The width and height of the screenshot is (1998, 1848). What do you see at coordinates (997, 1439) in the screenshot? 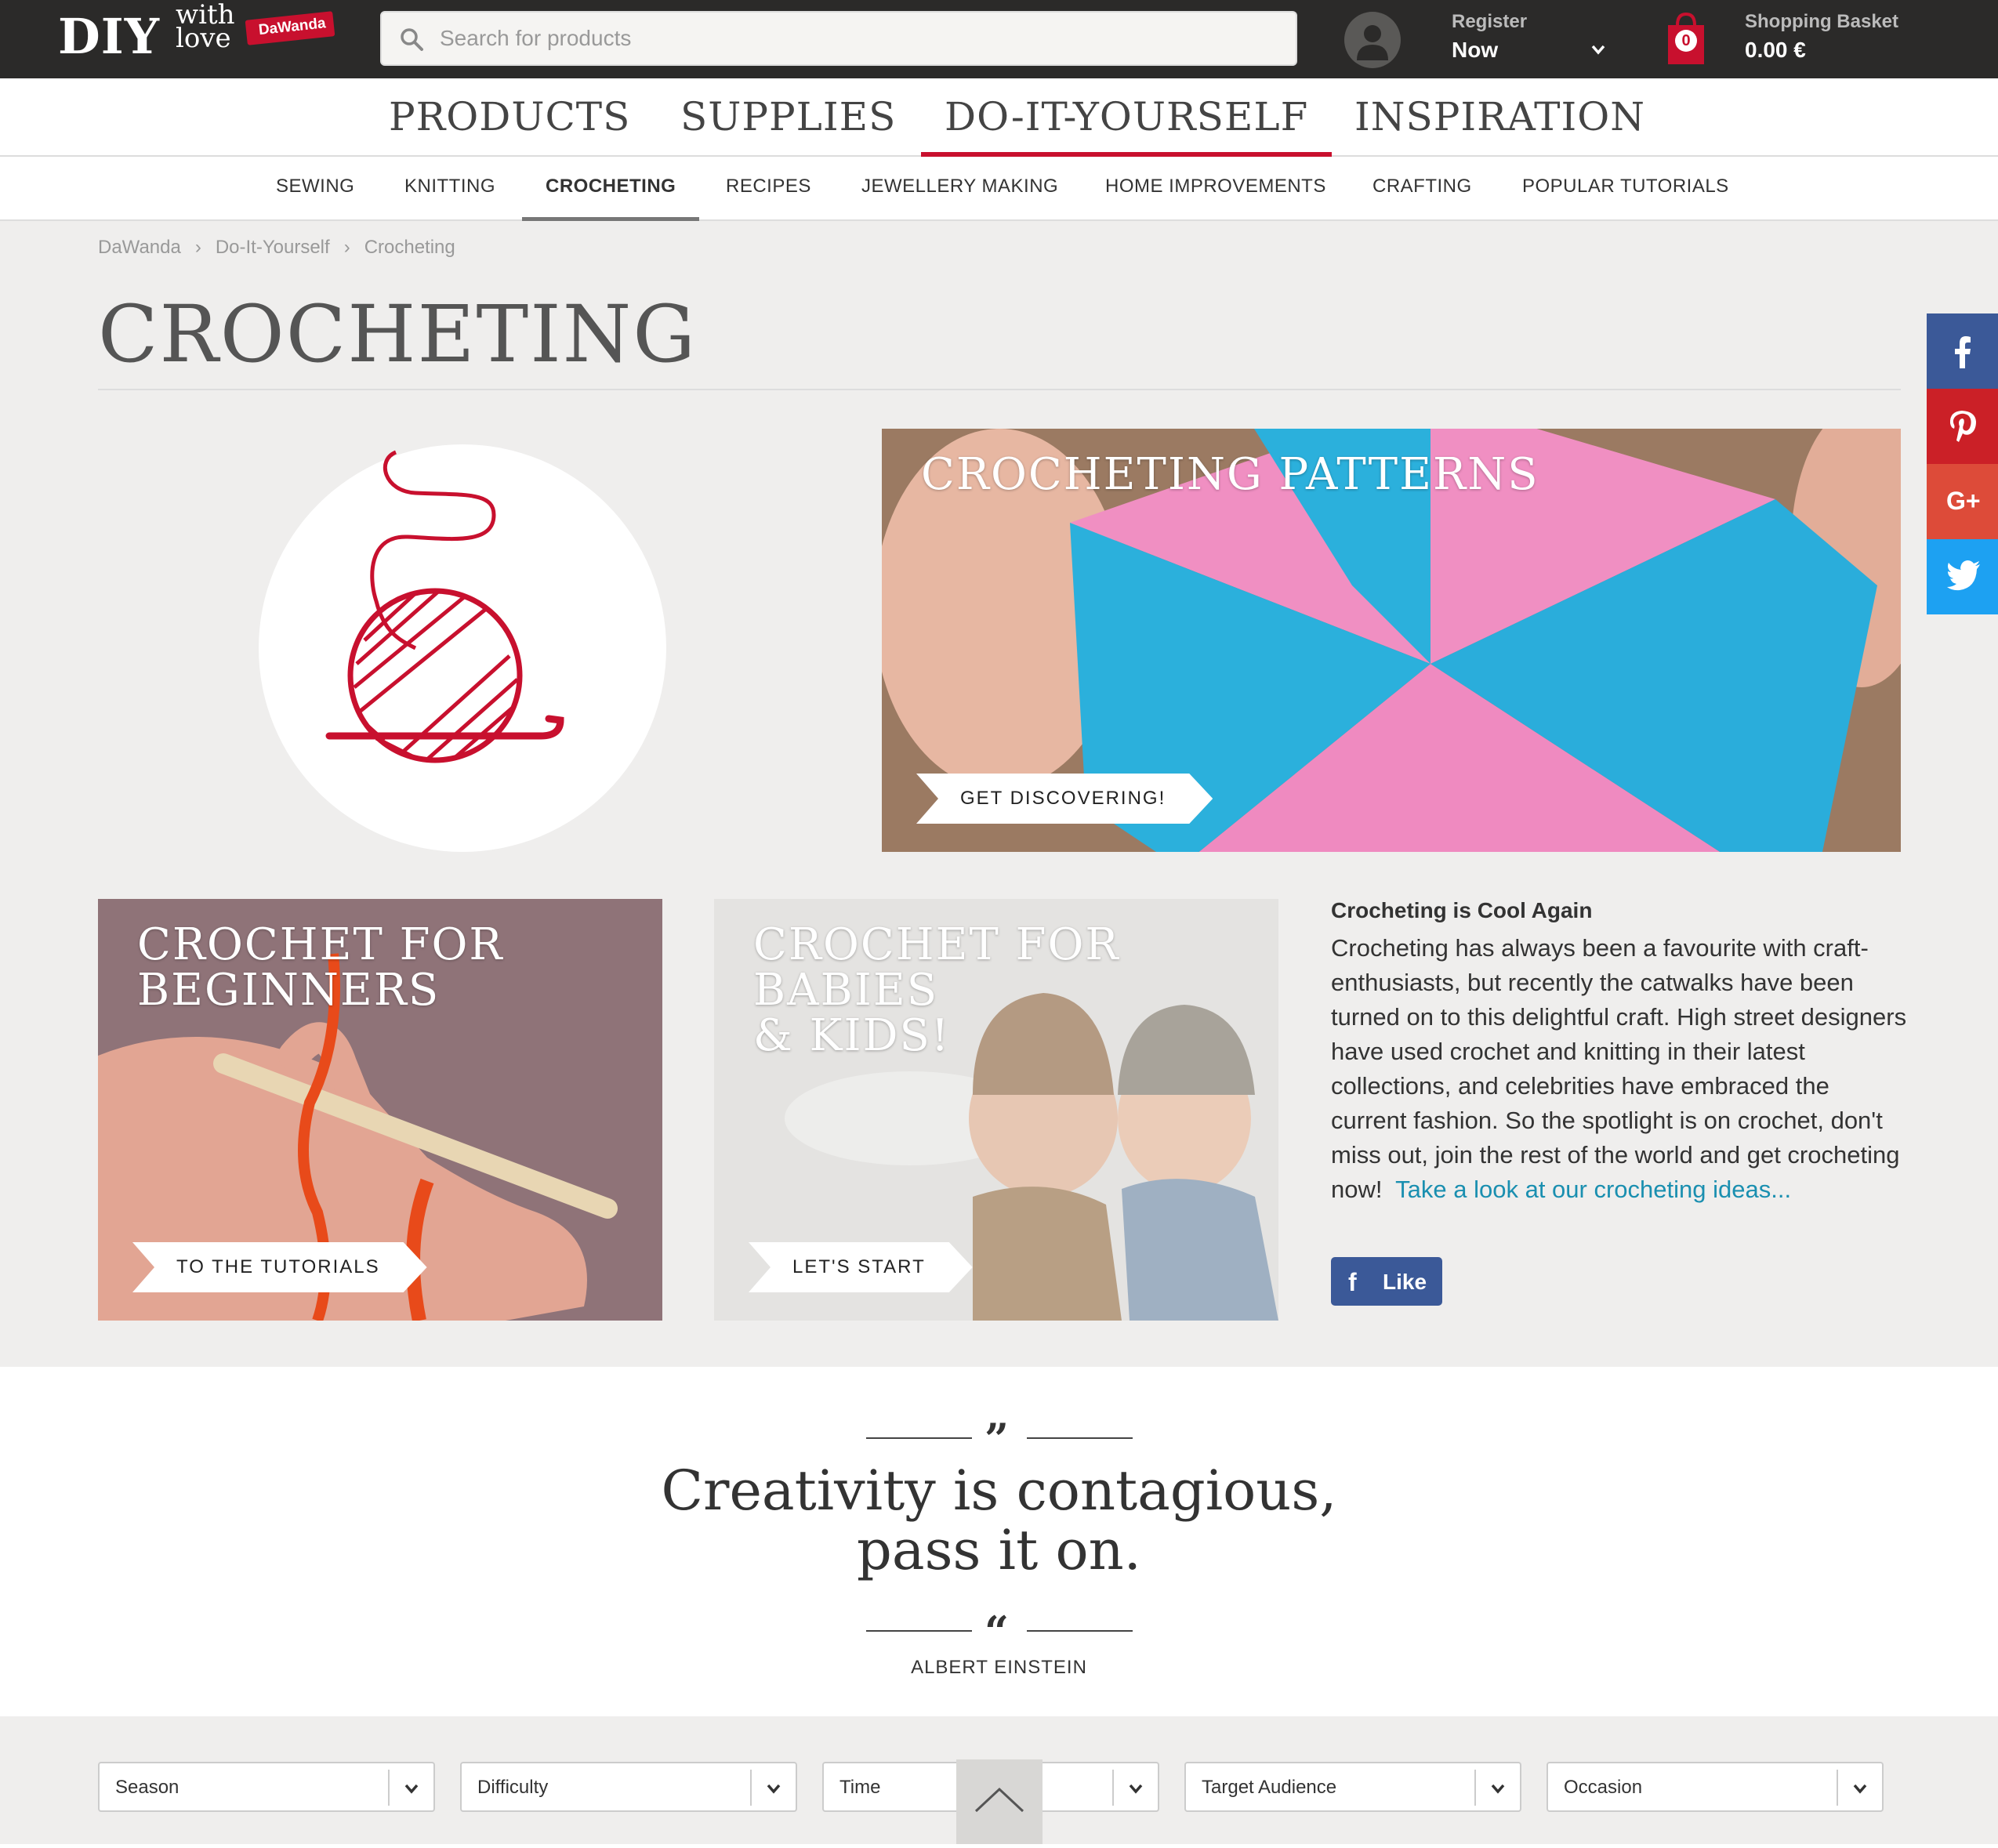
I see `quote-open-mark: ”` at bounding box center [997, 1439].